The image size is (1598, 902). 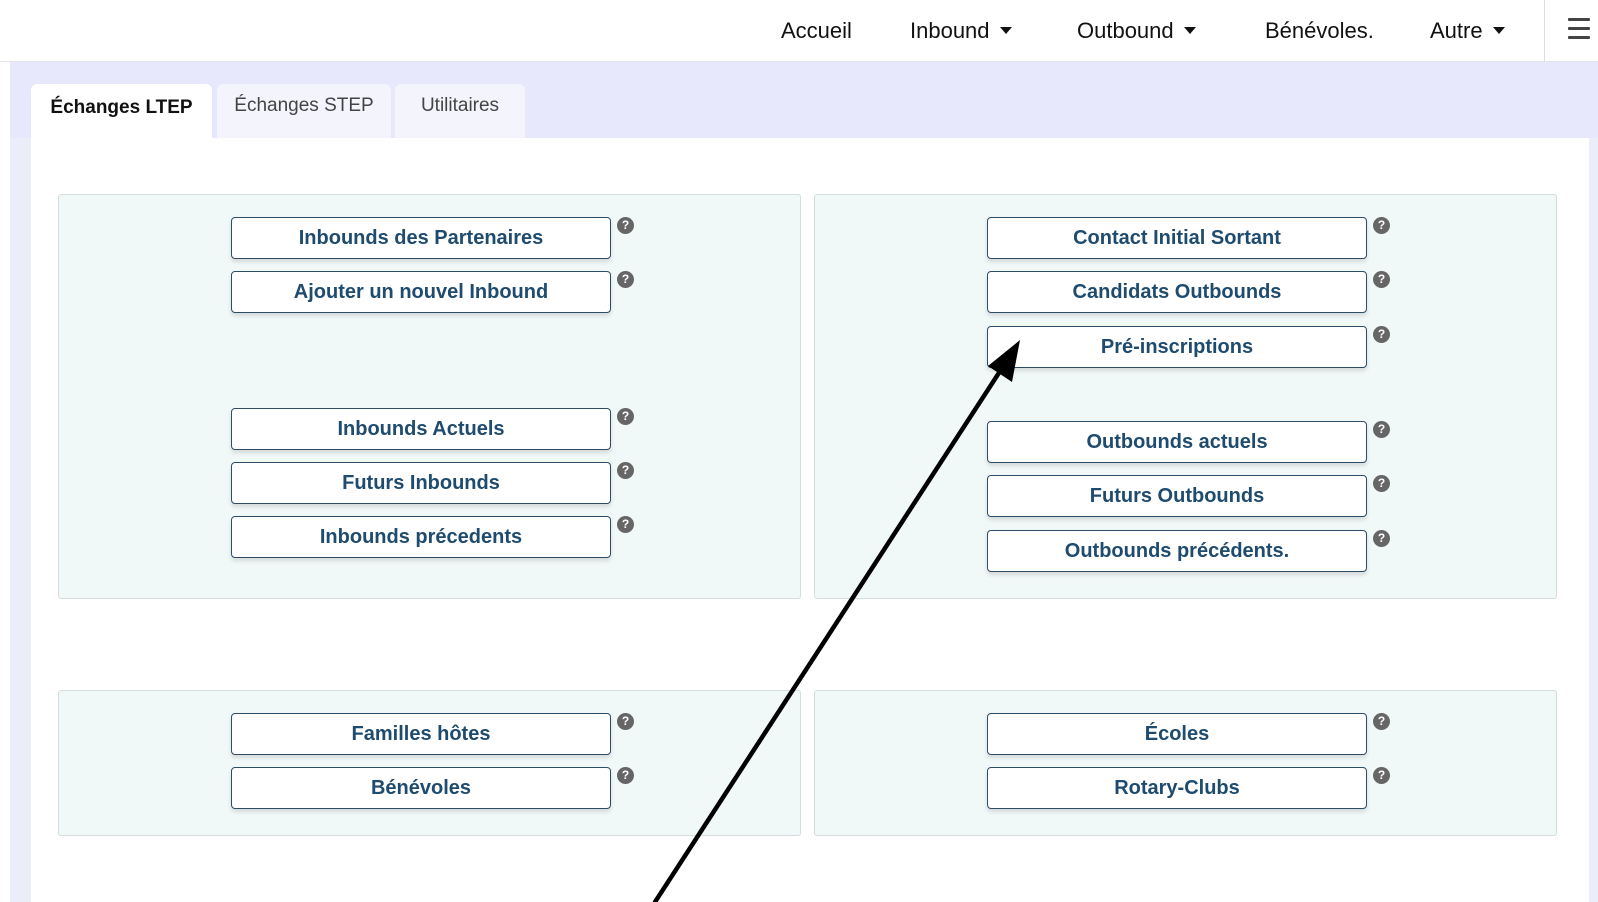 I want to click on nav-benevoles: Bénévoles., so click(x=1319, y=31).